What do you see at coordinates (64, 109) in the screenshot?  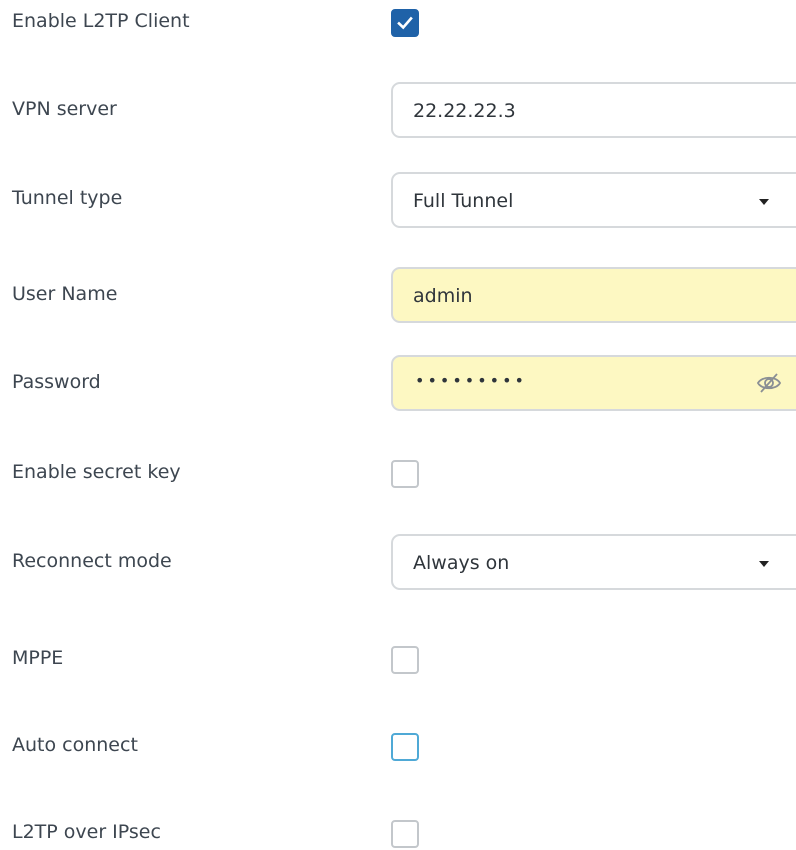 I see `vpn-server-label: VPN server` at bounding box center [64, 109].